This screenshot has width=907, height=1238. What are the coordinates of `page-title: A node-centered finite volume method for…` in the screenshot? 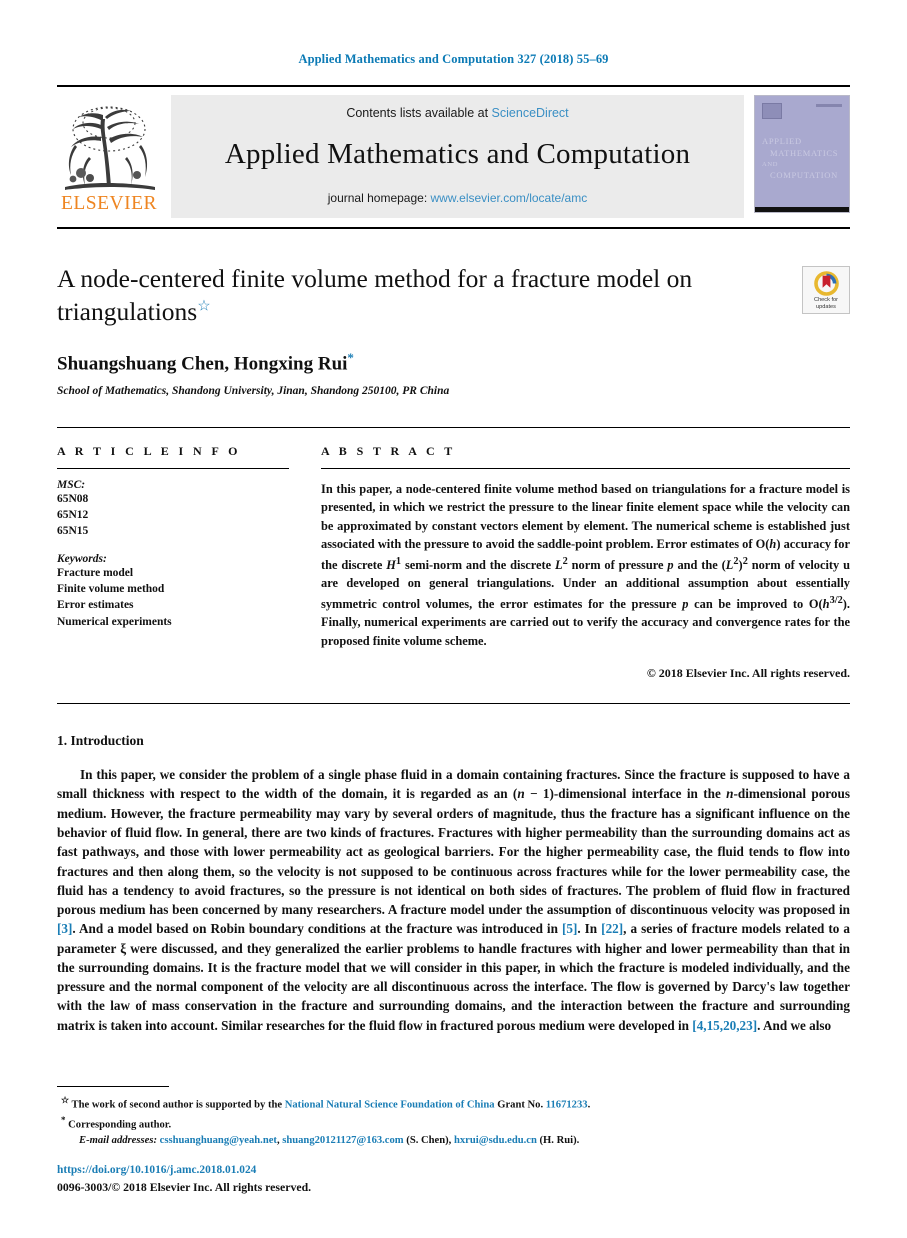 It's located at (387, 295).